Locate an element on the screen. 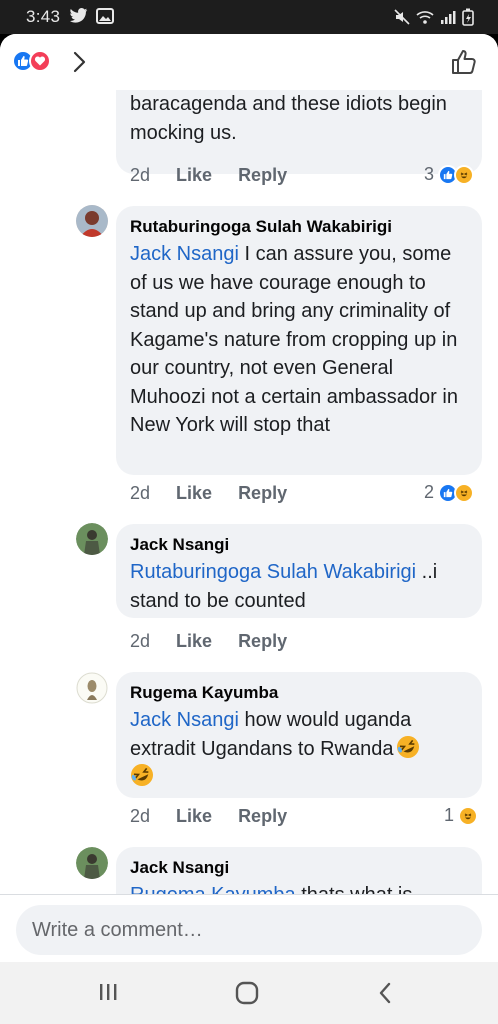 Image resolution: width=498 pixels, height=1024 pixels. reaction-count: 2 is located at coordinates (429, 492).